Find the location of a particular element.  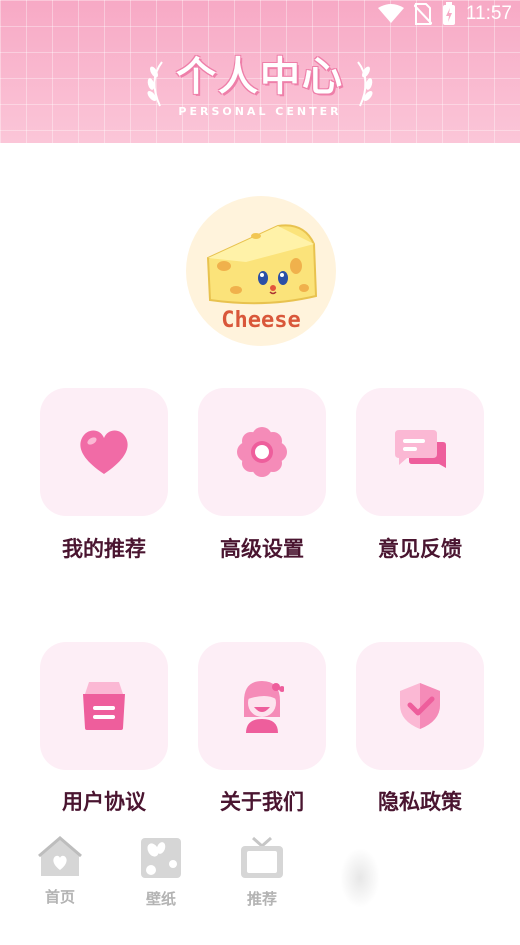

page-title: 个人中心 is located at coordinates (260, 77).